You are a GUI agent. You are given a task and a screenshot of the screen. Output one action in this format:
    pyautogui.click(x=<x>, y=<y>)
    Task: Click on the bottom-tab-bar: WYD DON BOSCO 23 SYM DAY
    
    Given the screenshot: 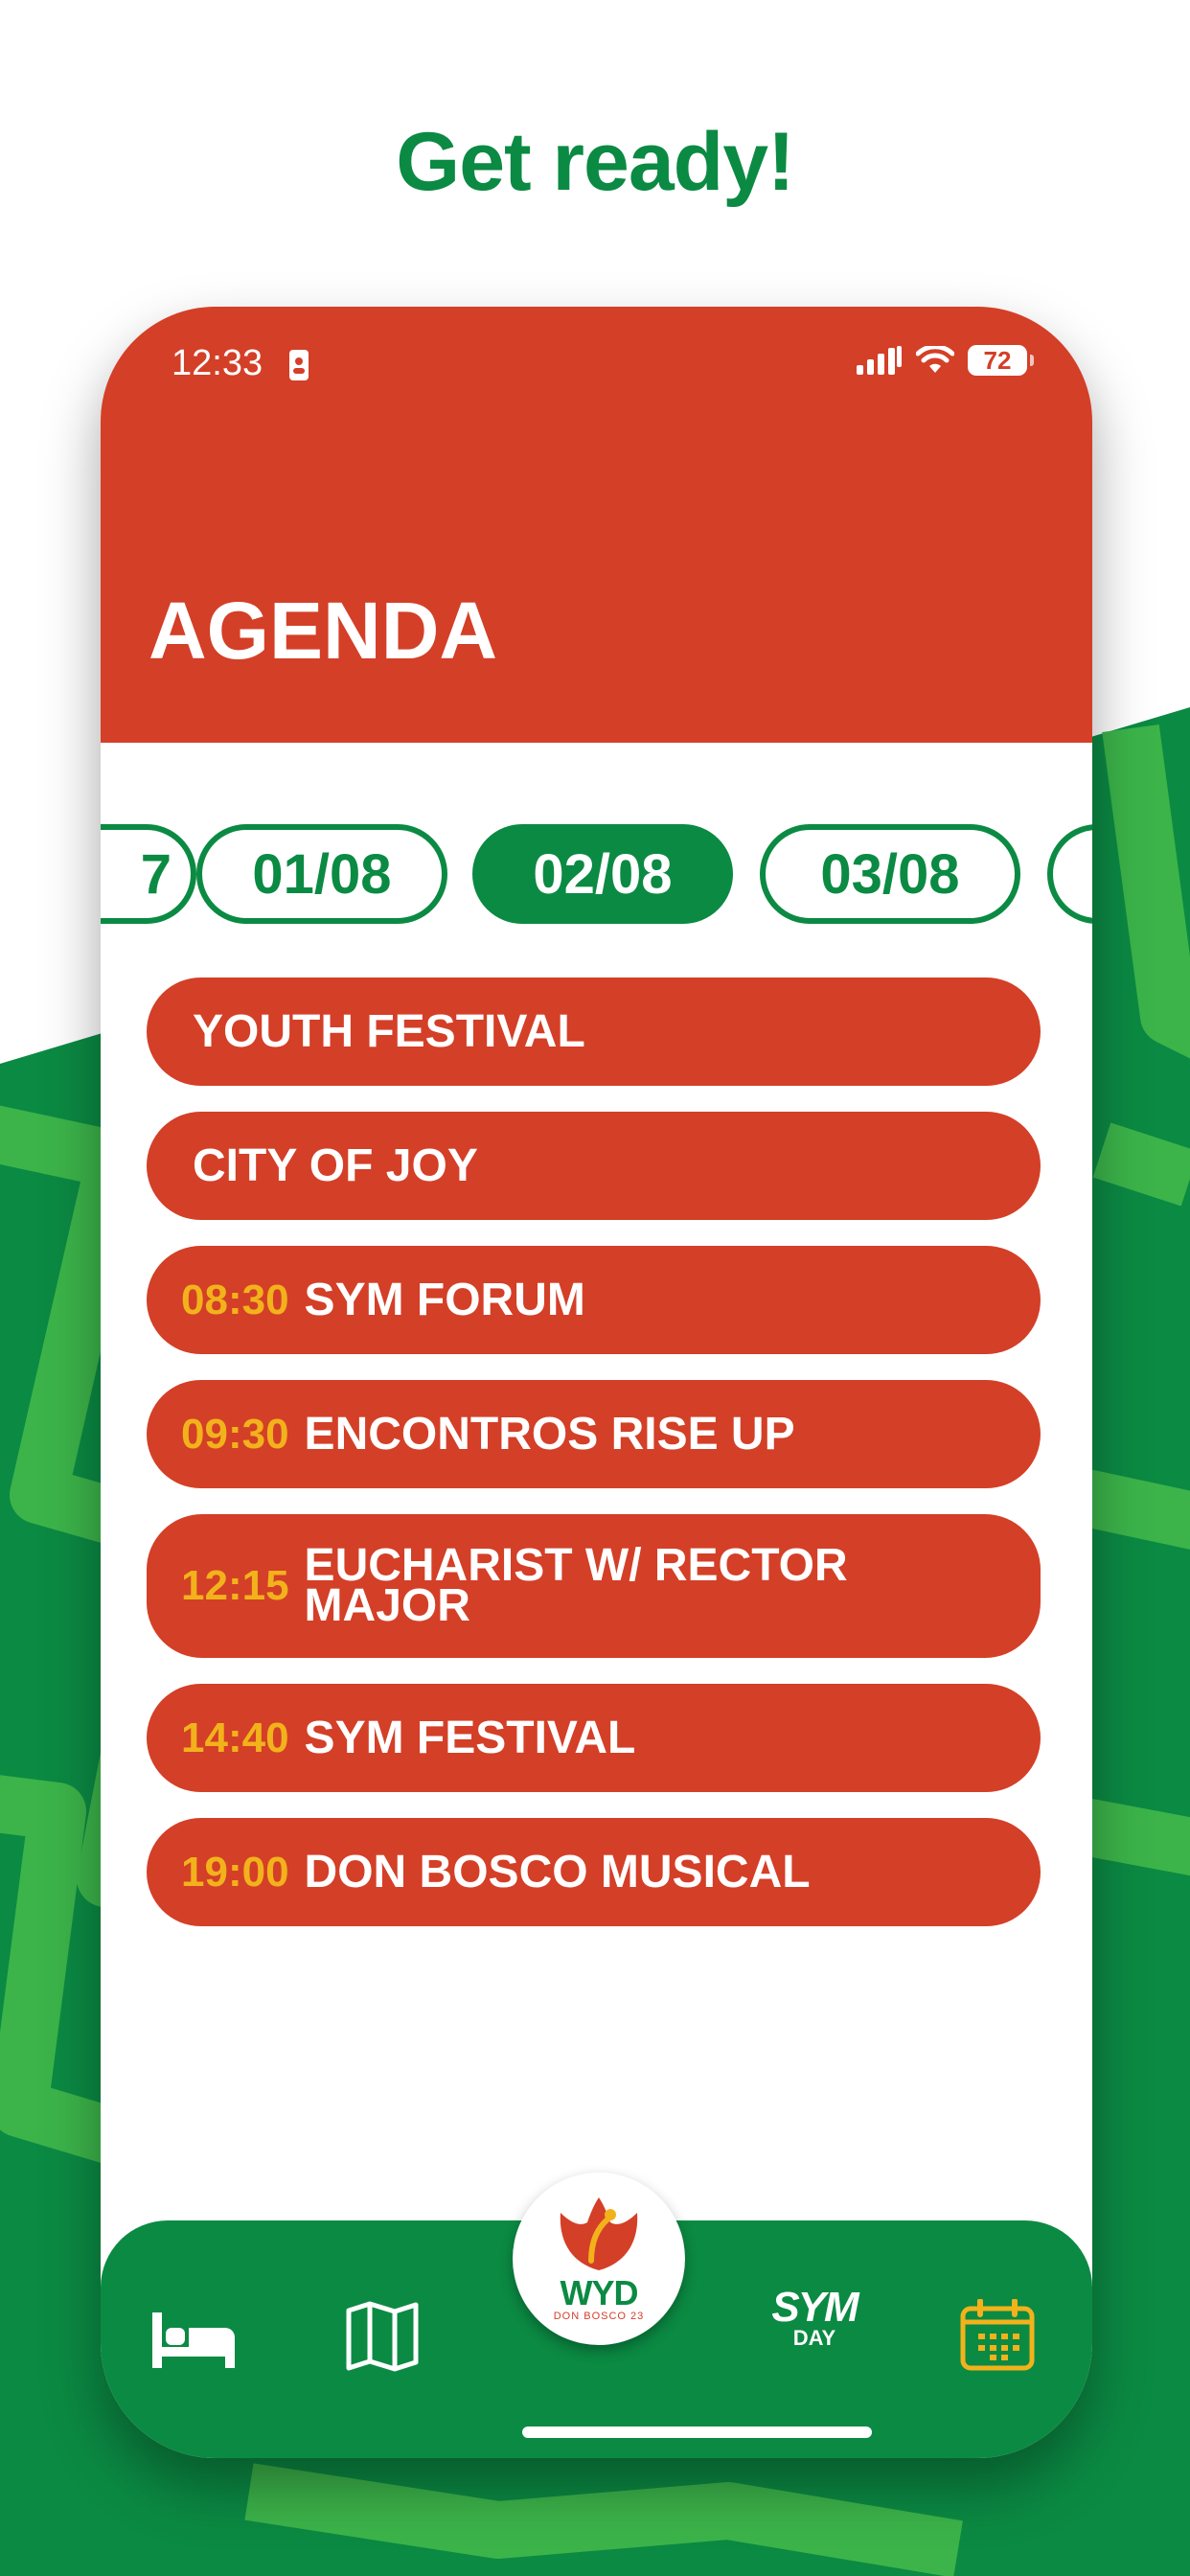 What is the action you would take?
    pyautogui.click(x=596, y=2315)
    